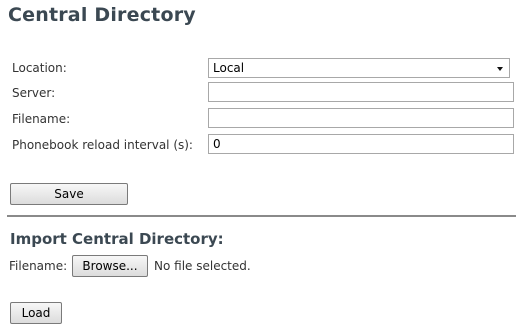  What do you see at coordinates (102, 15) in the screenshot?
I see `page-title: Central Directory` at bounding box center [102, 15].